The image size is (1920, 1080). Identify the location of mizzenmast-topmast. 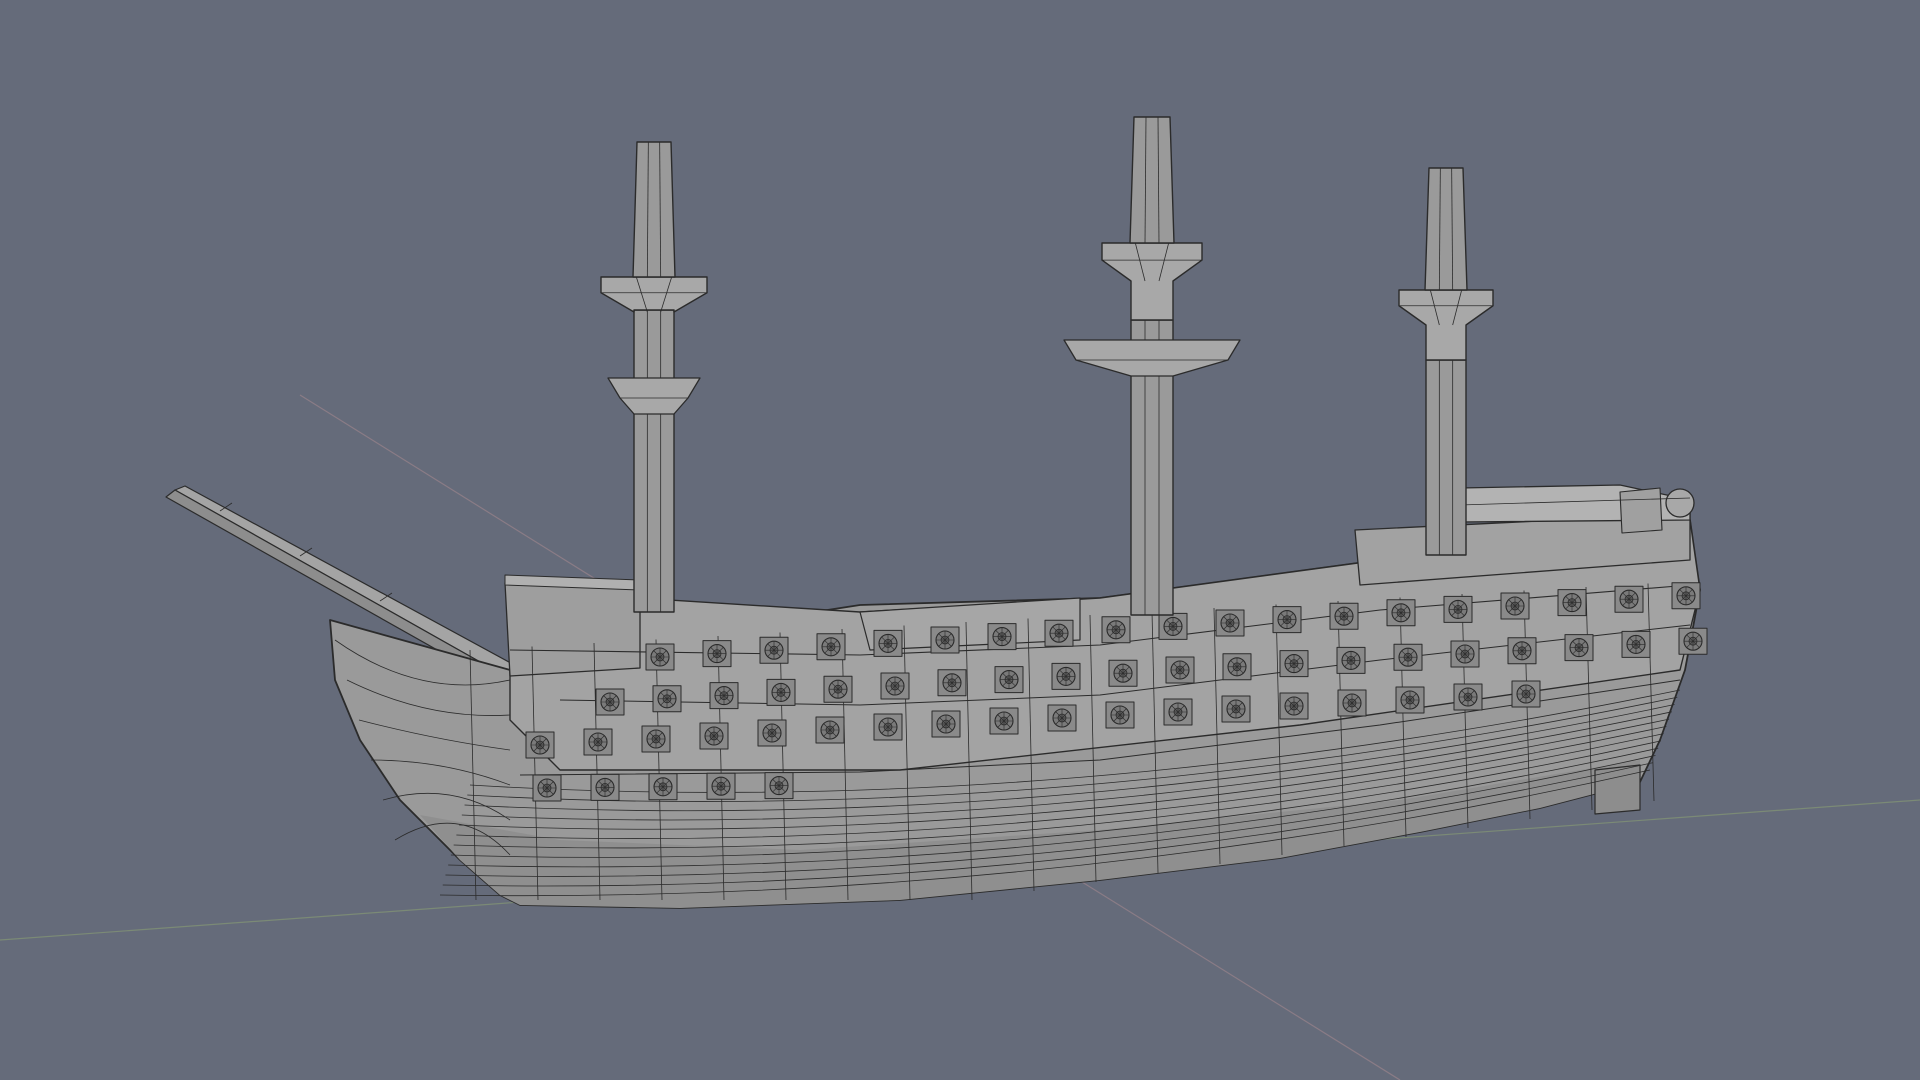
(1446, 229).